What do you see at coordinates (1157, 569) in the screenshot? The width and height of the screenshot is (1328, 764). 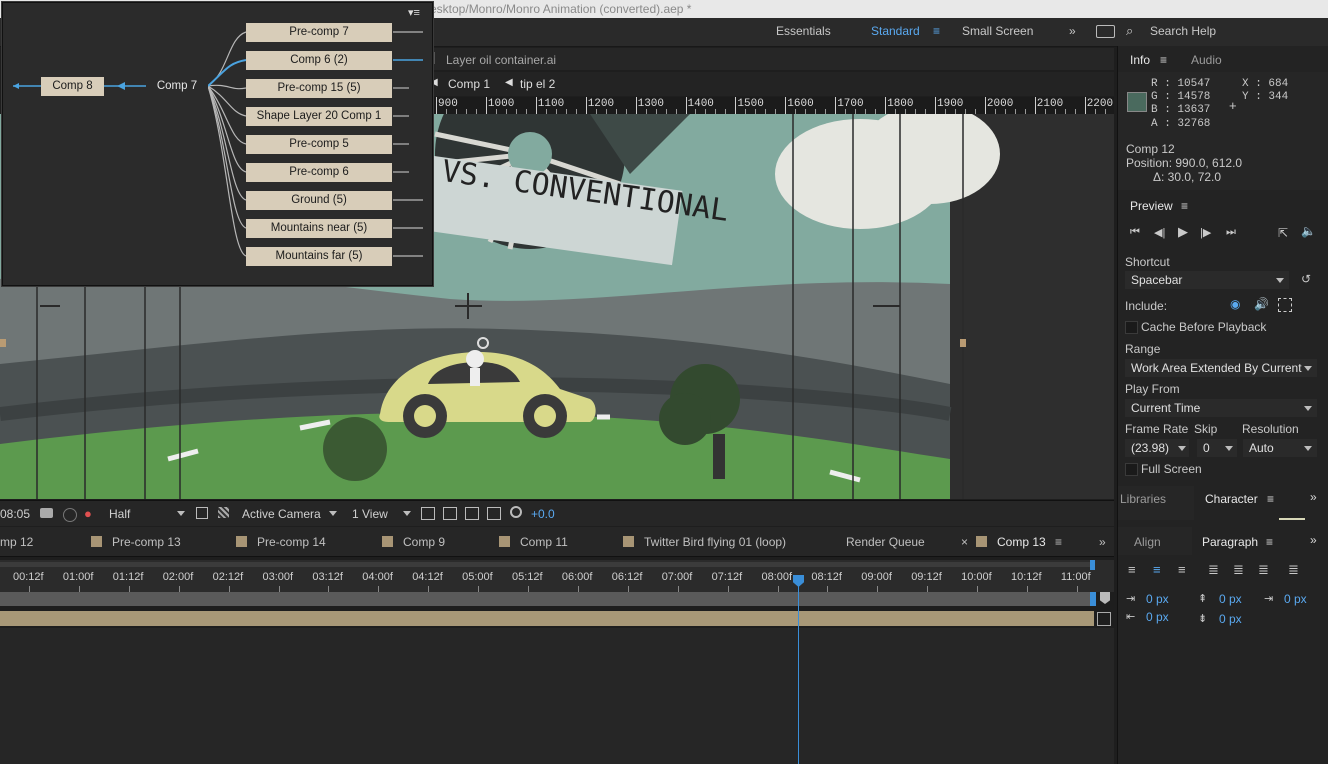 I see `align-center-icon: ≡` at bounding box center [1157, 569].